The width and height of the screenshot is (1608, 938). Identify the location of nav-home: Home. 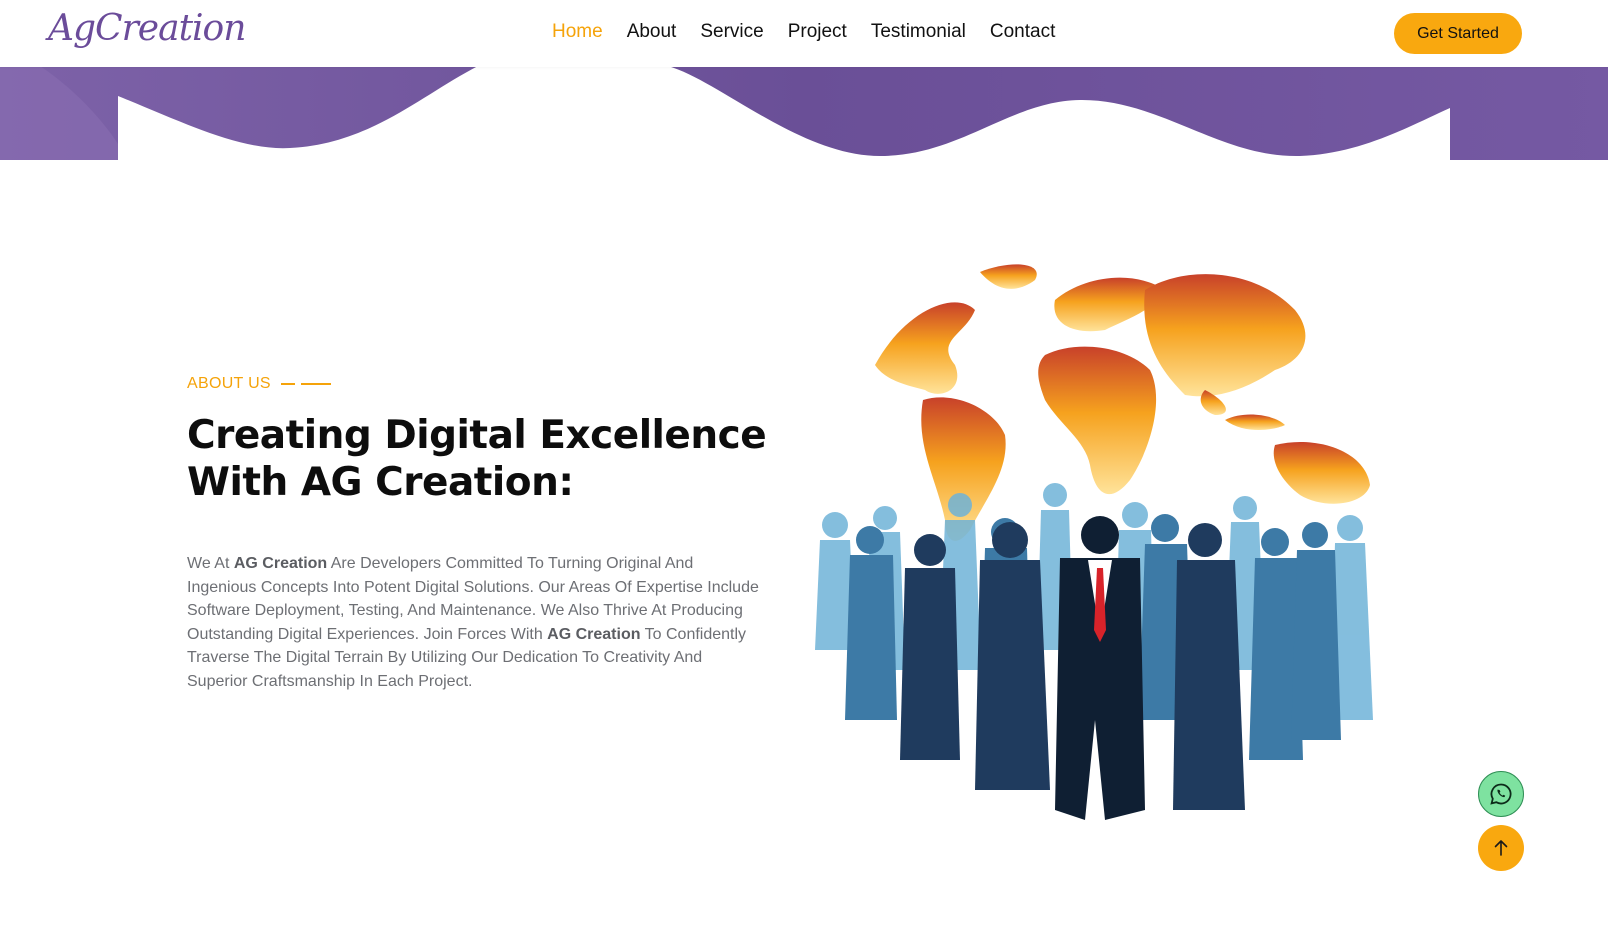
(577, 32).